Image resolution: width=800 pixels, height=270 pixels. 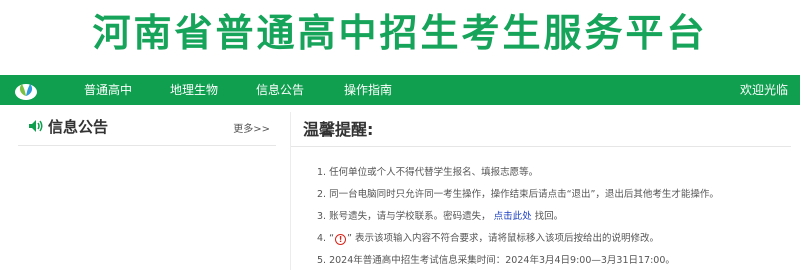 What do you see at coordinates (338, 129) in the screenshot?
I see `reminder-title: 温馨提醒:` at bounding box center [338, 129].